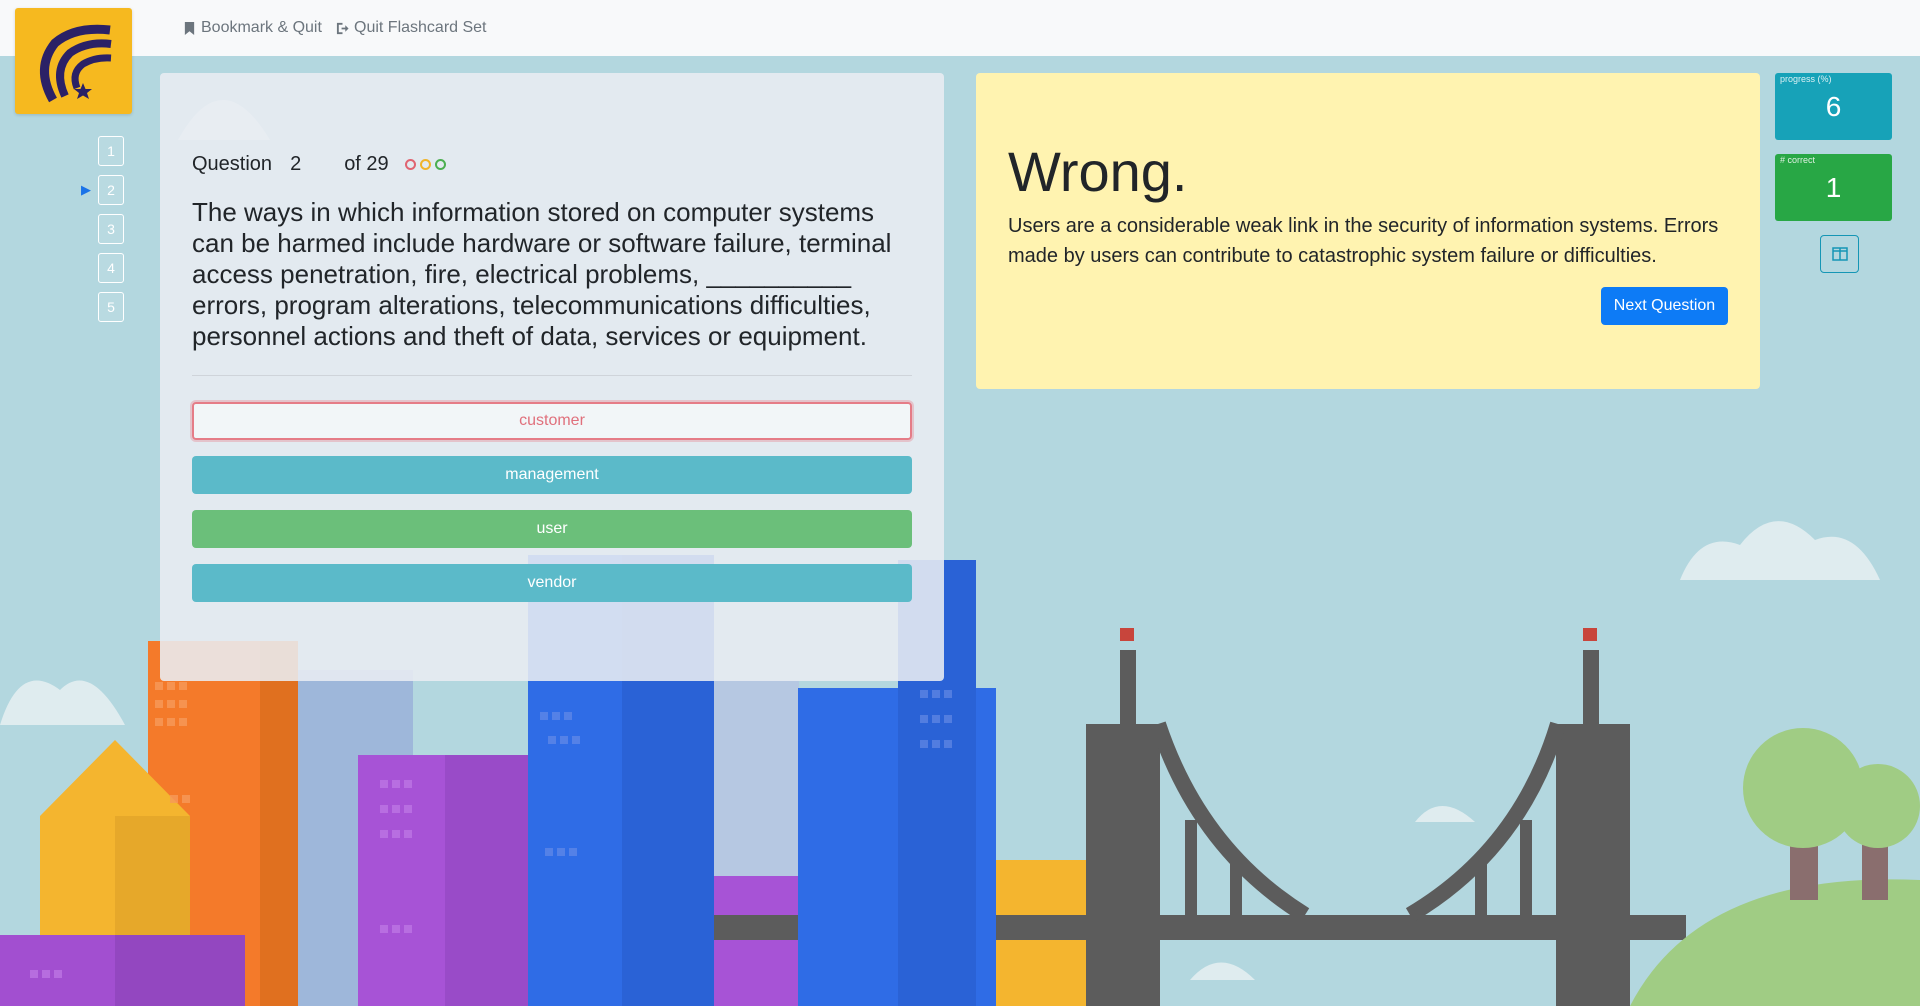  Describe the element at coordinates (960, 28) in the screenshot. I see `top-bar: Bookmark & Quit Quit Flashcard Set` at that location.